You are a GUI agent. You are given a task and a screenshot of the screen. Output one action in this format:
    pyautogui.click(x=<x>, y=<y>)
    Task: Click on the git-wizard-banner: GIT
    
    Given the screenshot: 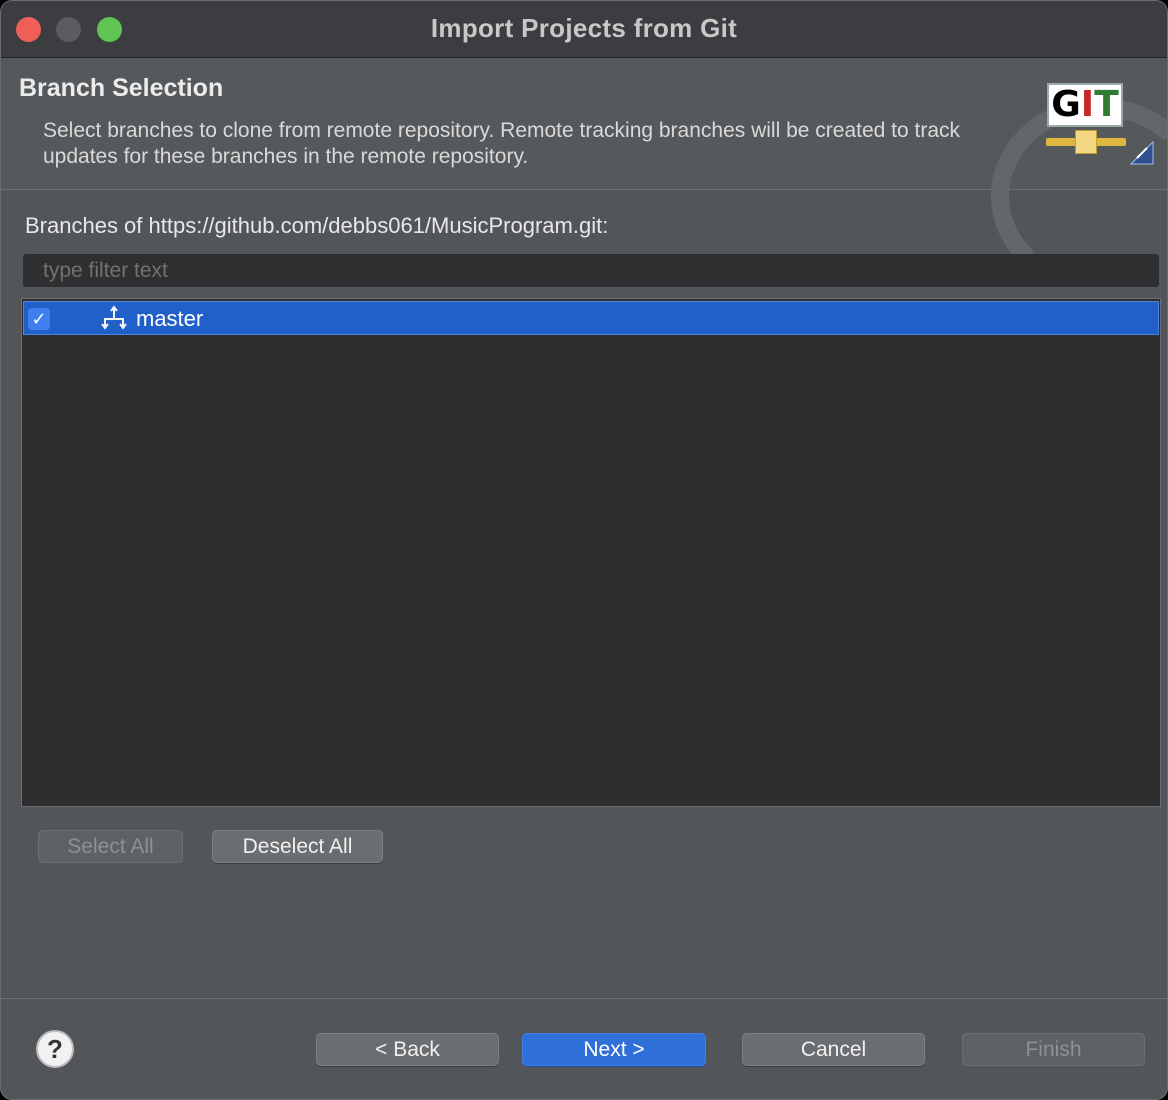 What is the action you would take?
    pyautogui.click(x=1079, y=176)
    